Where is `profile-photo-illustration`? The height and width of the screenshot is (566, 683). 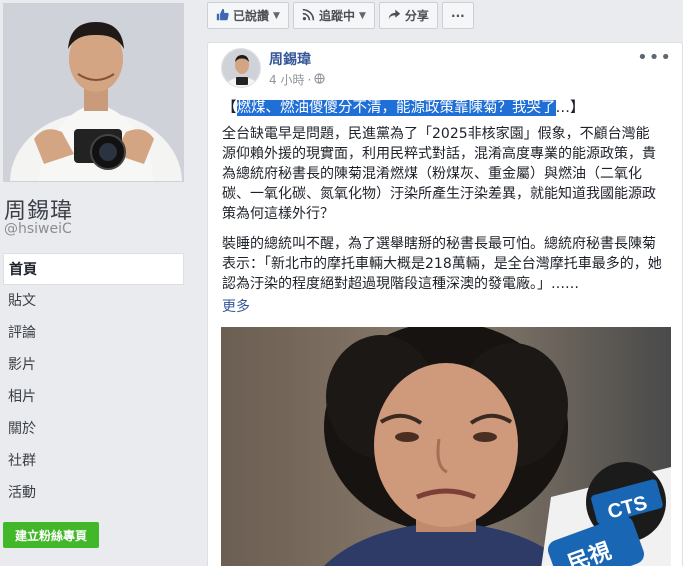 profile-photo-illustration is located at coordinates (93, 92).